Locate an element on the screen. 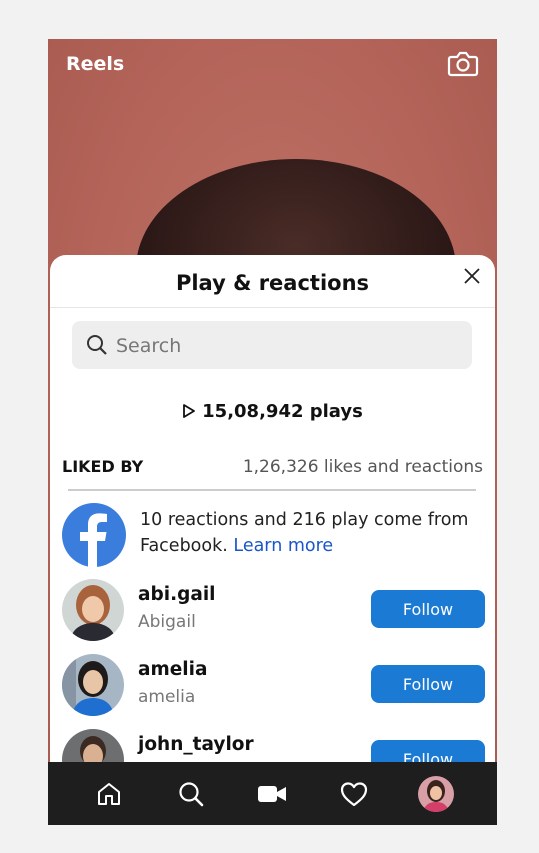  facebook-icon is located at coordinates (94, 535).